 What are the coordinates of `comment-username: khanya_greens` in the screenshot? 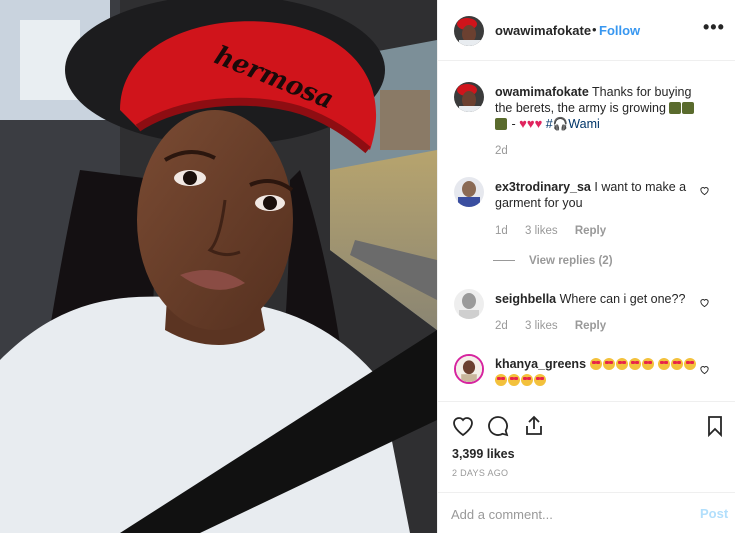 It's located at (540, 364).